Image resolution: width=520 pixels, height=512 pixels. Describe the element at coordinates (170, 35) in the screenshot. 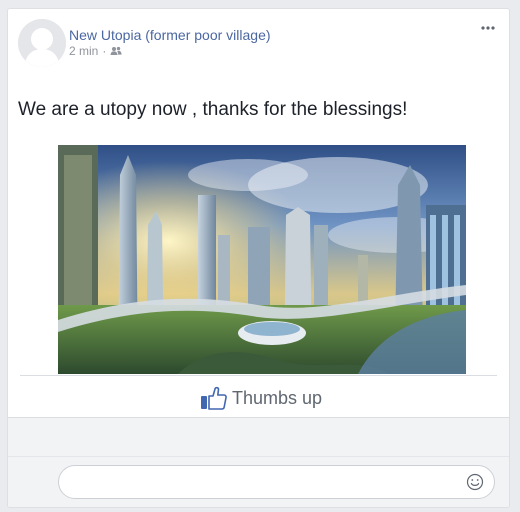

I see `author-name: New Utopia (former poor village)` at that location.